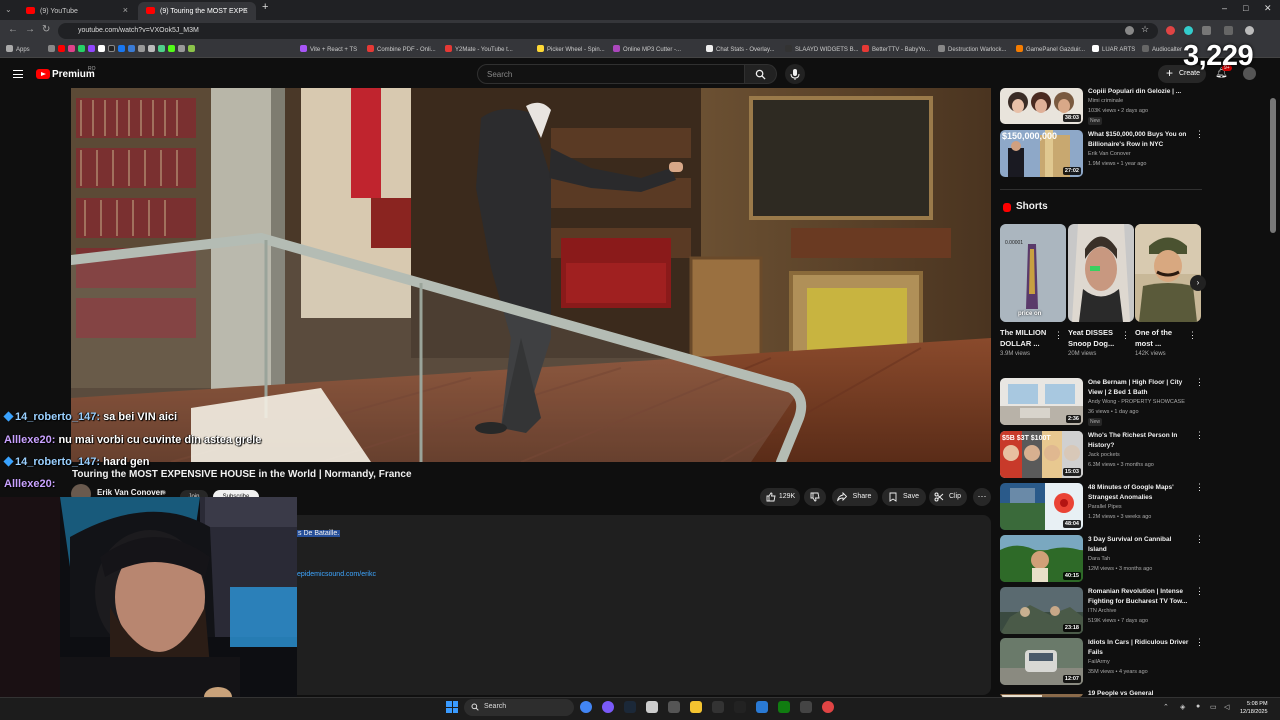  Describe the element at coordinates (784, 707) in the screenshot. I see `xbox-icon` at that location.